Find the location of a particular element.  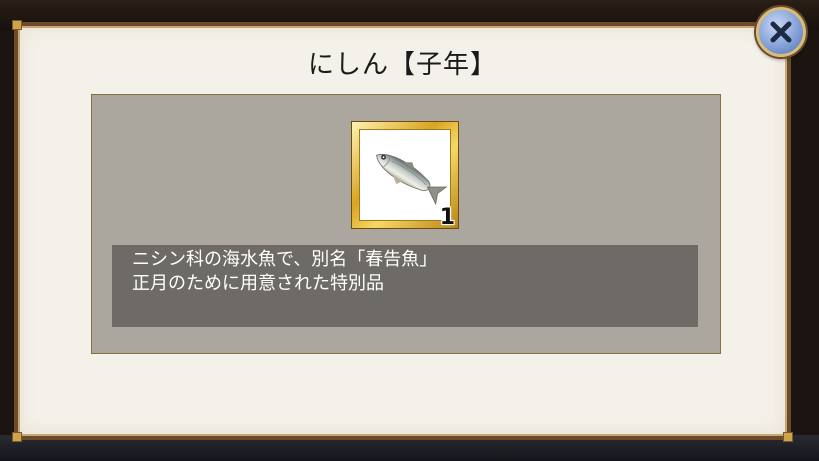

item-image-area is located at coordinates (405, 175).